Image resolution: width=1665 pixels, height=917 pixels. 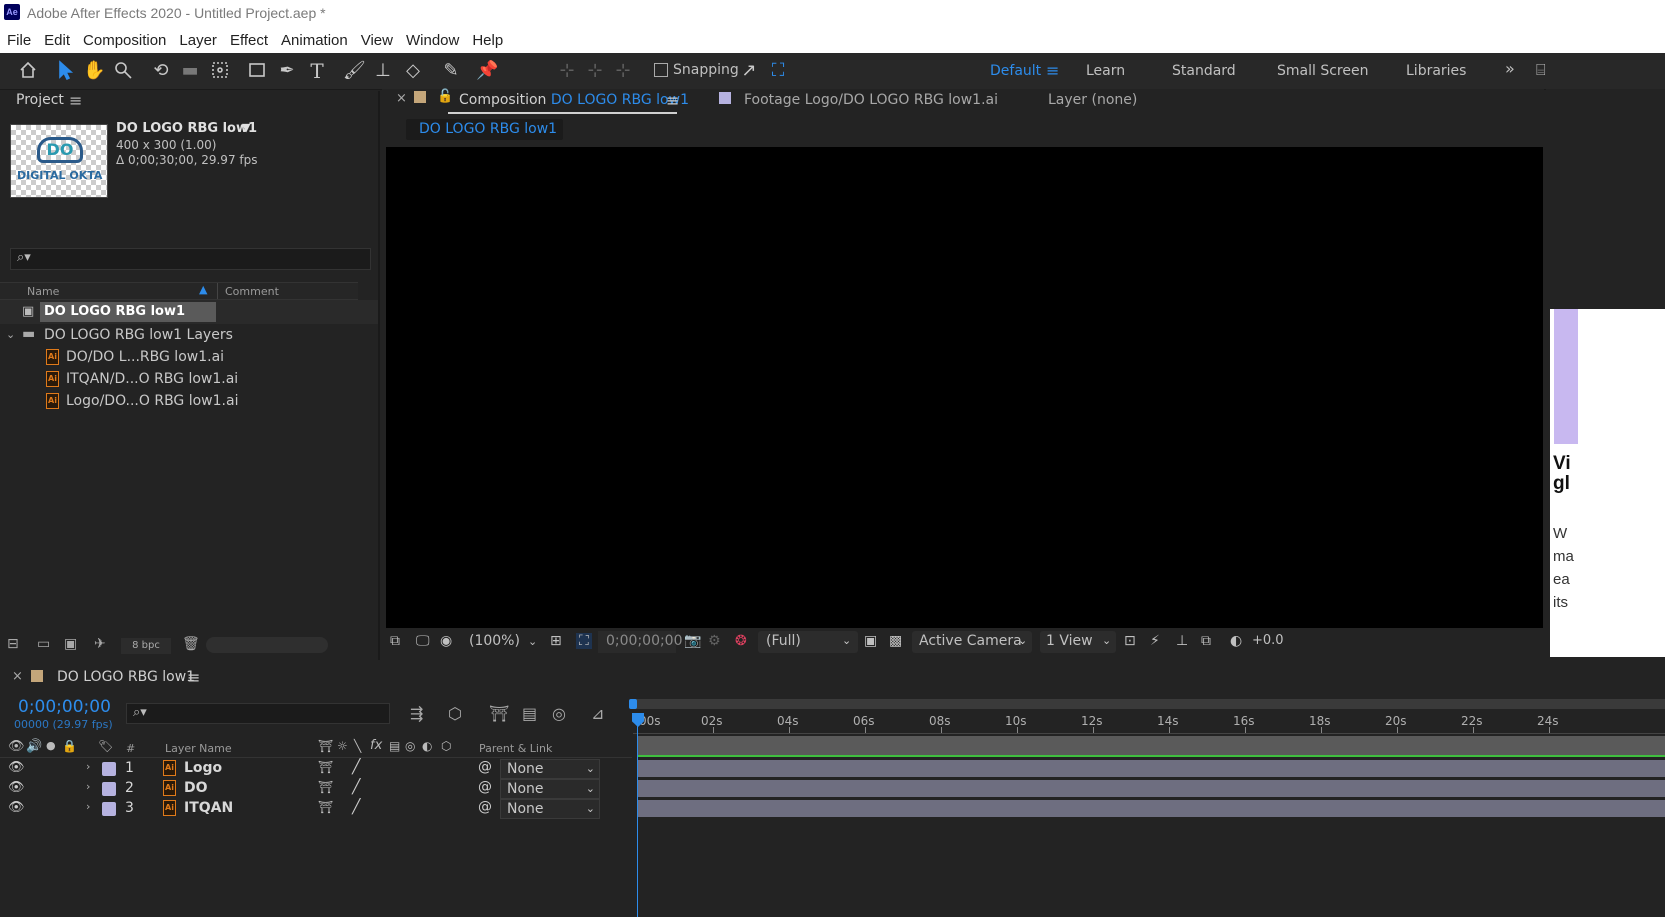 What do you see at coordinates (556, 641) in the screenshot?
I see `safe-zones-icon: ⊞` at bounding box center [556, 641].